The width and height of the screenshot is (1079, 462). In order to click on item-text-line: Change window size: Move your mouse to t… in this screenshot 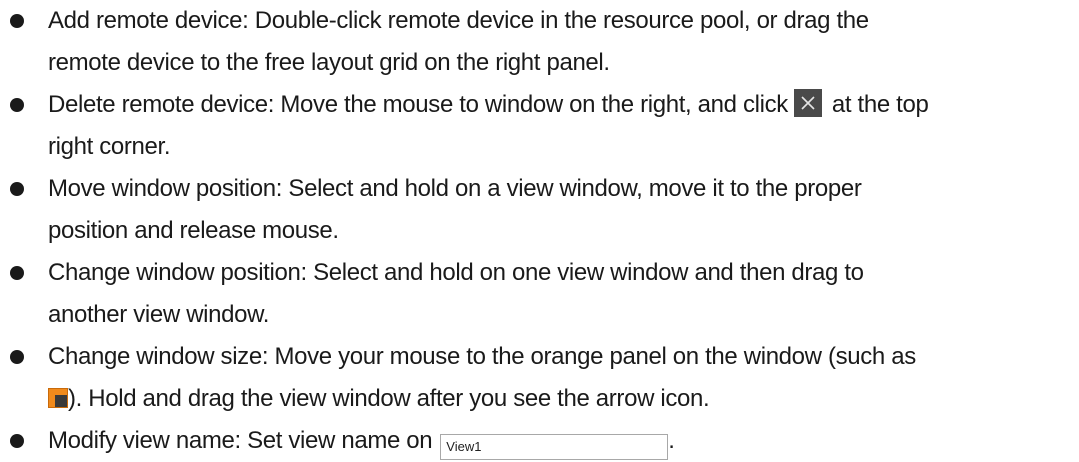, I will do `click(482, 356)`.